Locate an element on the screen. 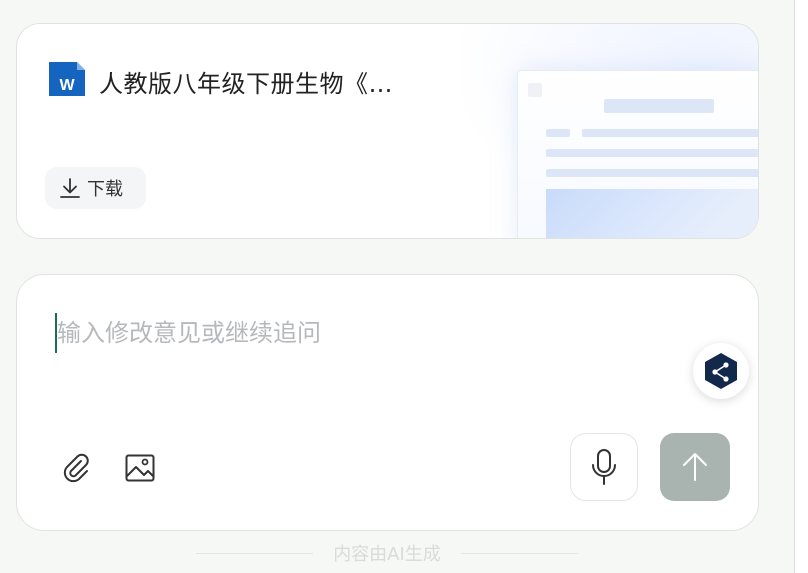 Image resolution: width=808 pixels, height=573 pixels. document-preview-thumbnail is located at coordinates (637, 154).